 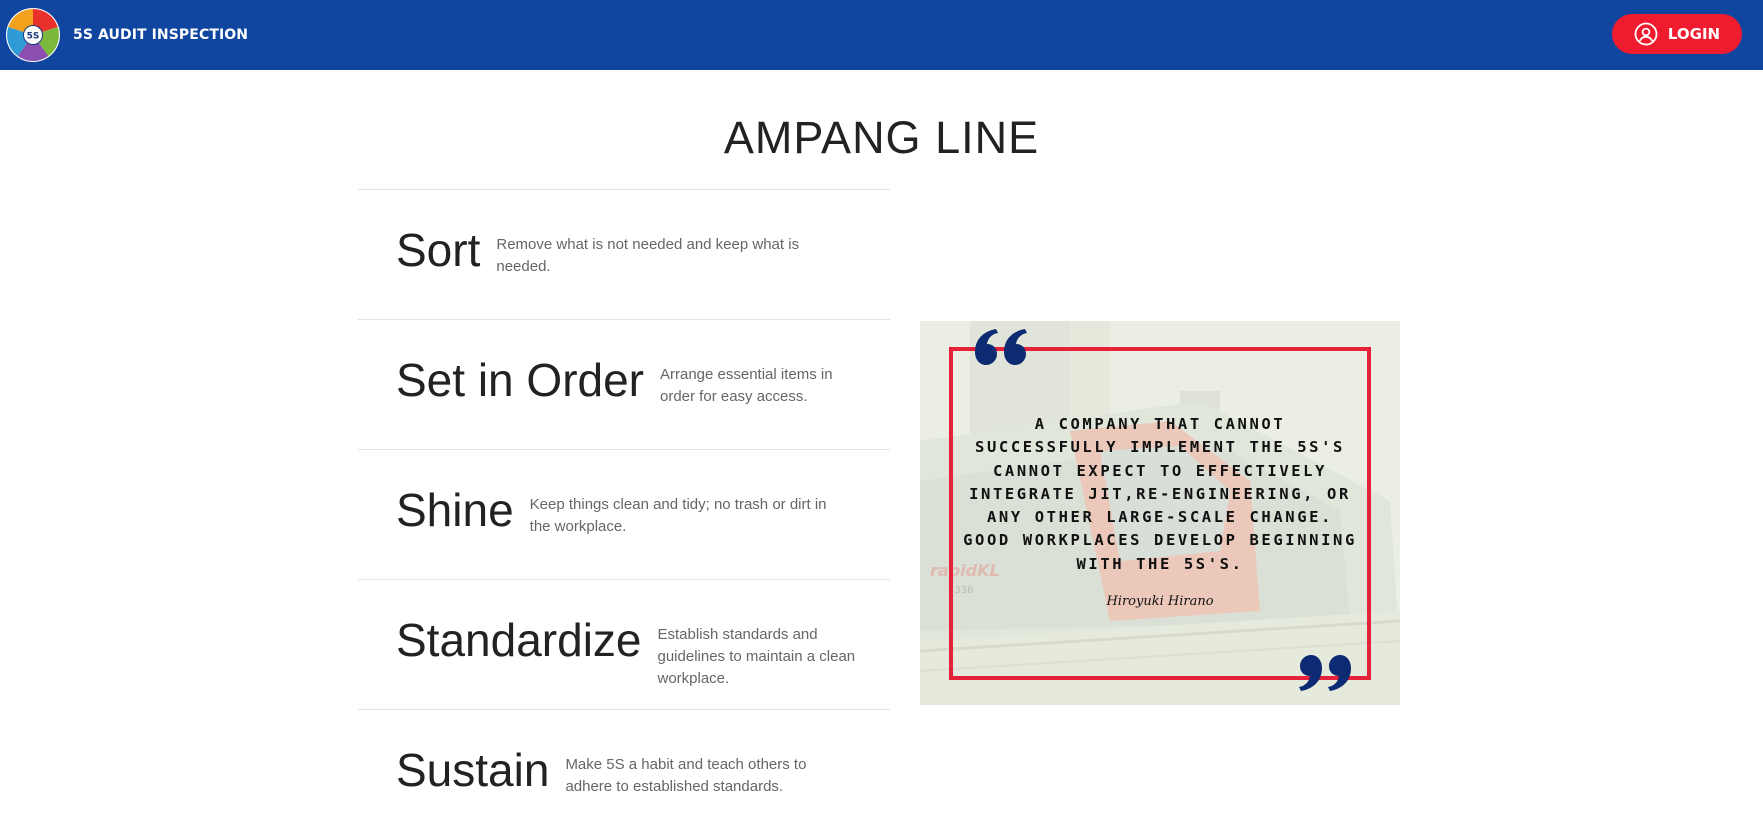 I want to click on 5s-logo-icon: 5S, so click(x=33, y=35).